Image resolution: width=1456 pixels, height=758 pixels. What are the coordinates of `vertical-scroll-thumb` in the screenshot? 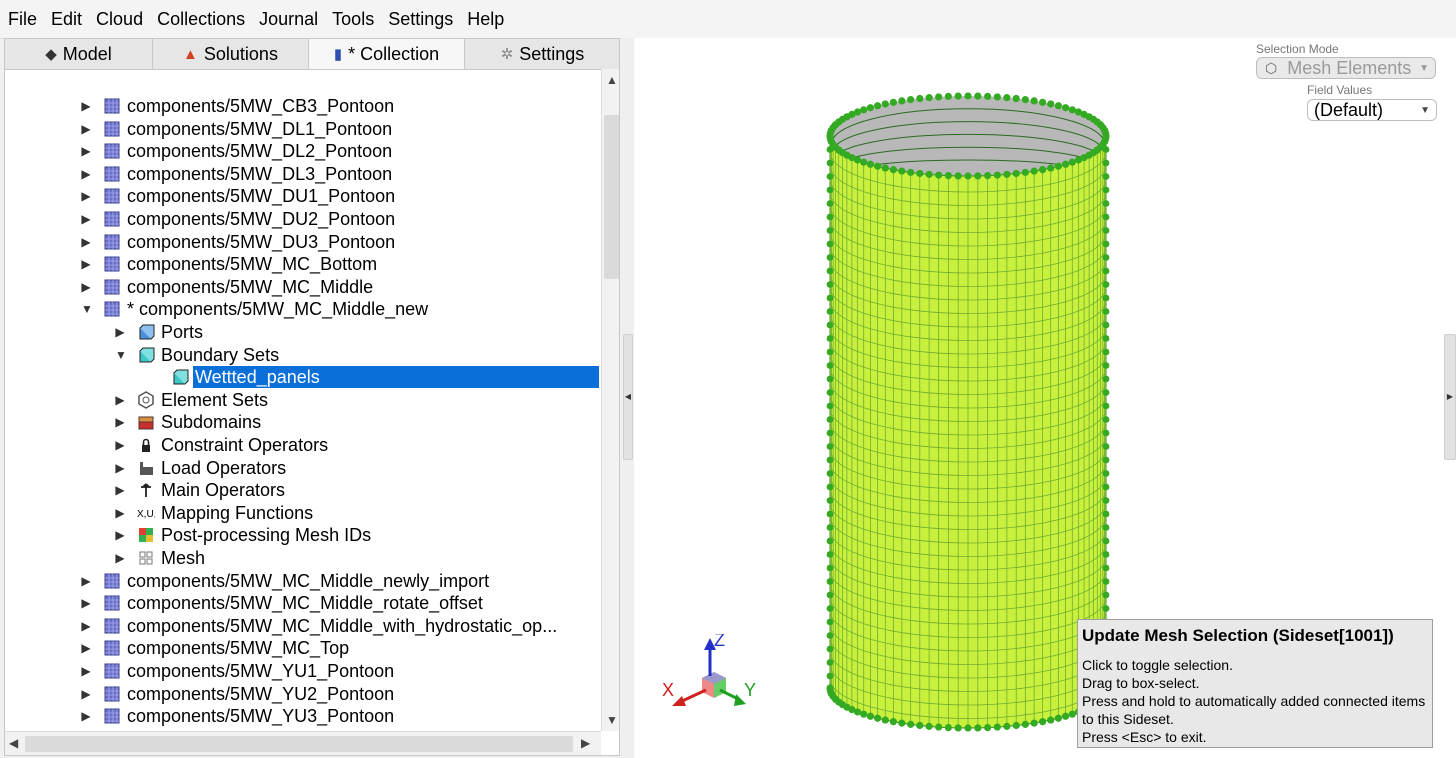 It's located at (611, 197).